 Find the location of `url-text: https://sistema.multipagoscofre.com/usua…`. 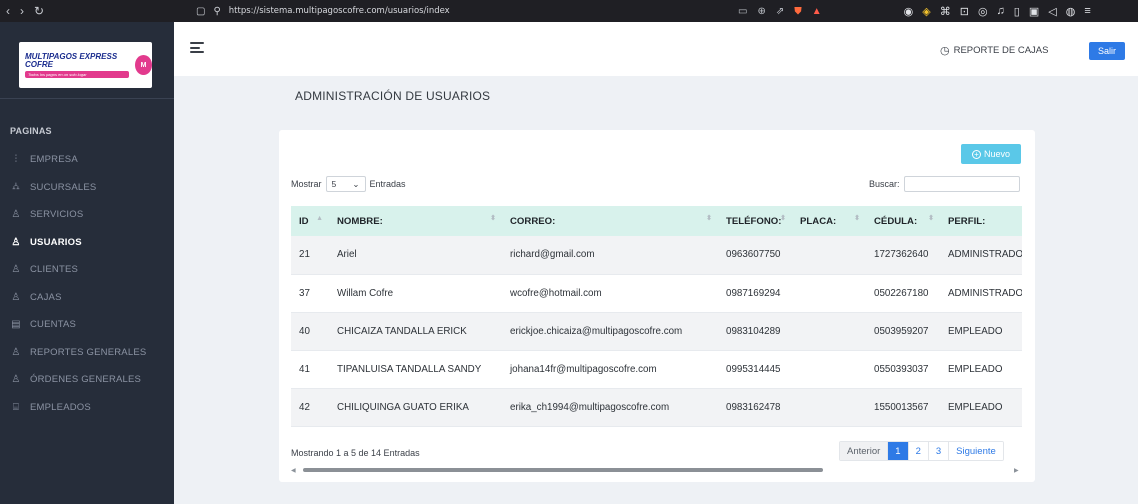

url-text: https://sistema.multipagoscofre.com/usua… is located at coordinates (339, 11).